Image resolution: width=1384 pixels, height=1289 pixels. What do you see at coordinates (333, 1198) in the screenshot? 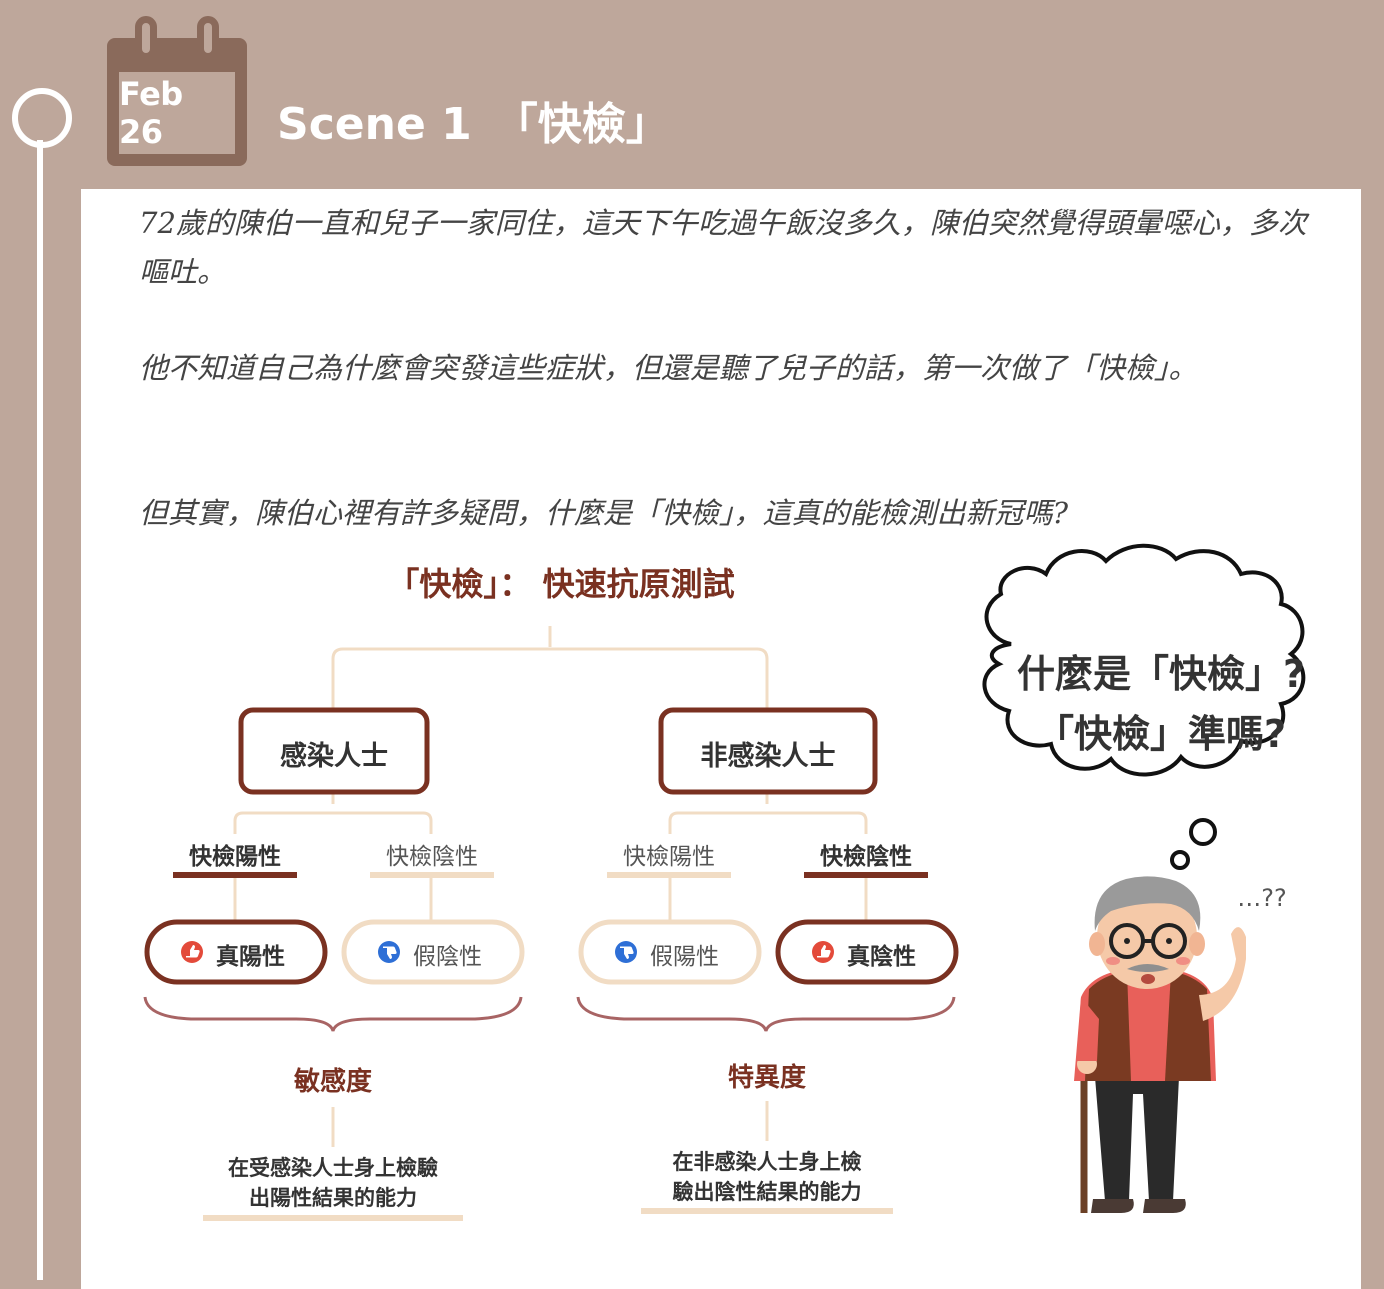
I see `sensitivity-description-line: 出陽性結果的能力` at bounding box center [333, 1198].